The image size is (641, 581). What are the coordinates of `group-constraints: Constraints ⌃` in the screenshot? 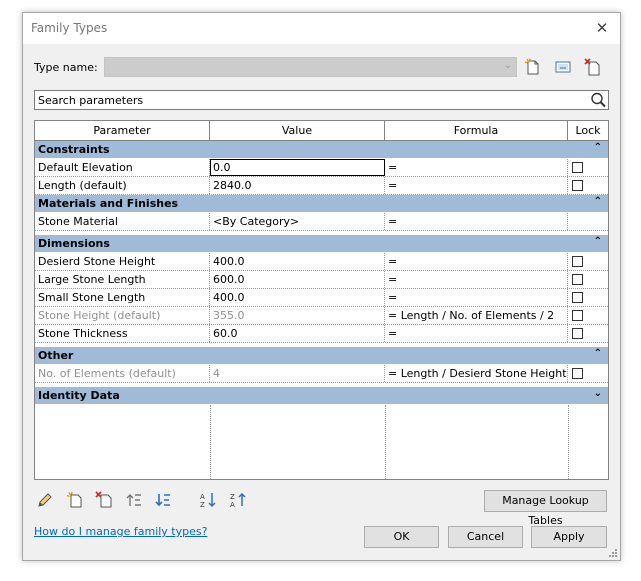 It's located at (321, 150).